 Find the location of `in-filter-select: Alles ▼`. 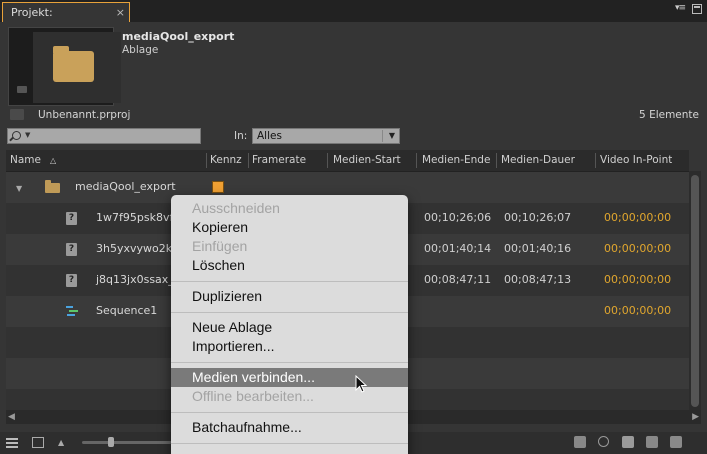

in-filter-select: Alles ▼ is located at coordinates (326, 136).